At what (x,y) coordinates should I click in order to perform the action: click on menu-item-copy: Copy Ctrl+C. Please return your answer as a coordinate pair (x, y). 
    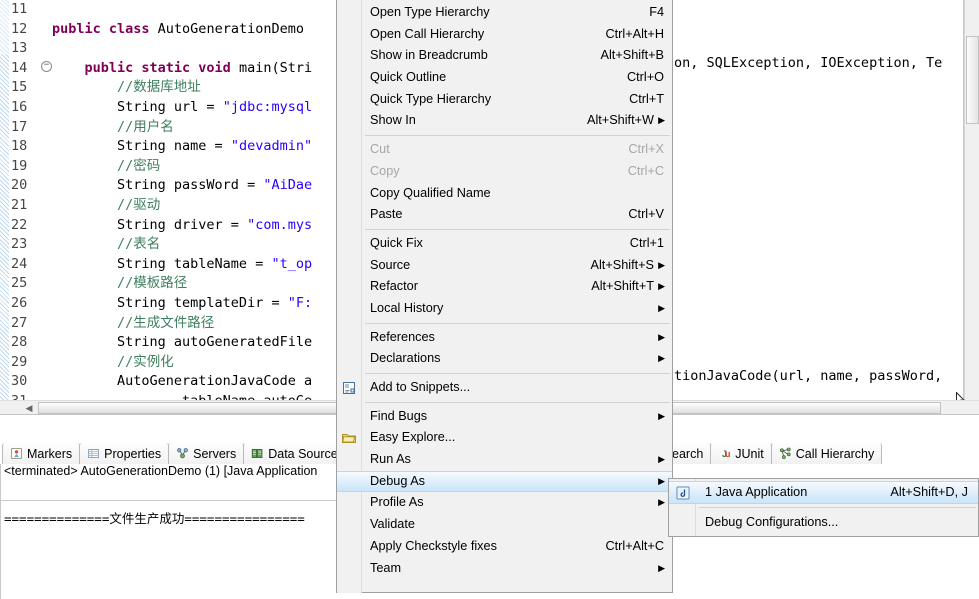
    Looking at the image, I should click on (504, 172).